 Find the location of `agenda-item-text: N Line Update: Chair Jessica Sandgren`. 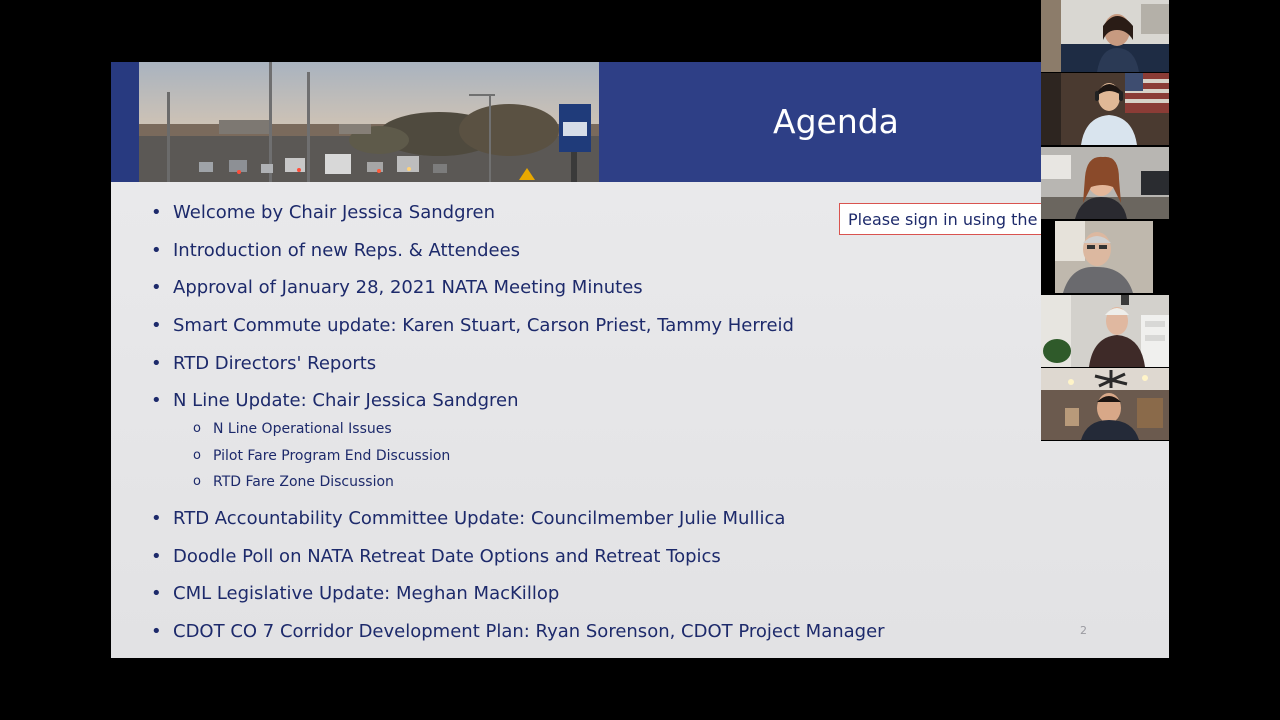

agenda-item-text: N Line Update: Chair Jessica Sandgren is located at coordinates (346, 400).